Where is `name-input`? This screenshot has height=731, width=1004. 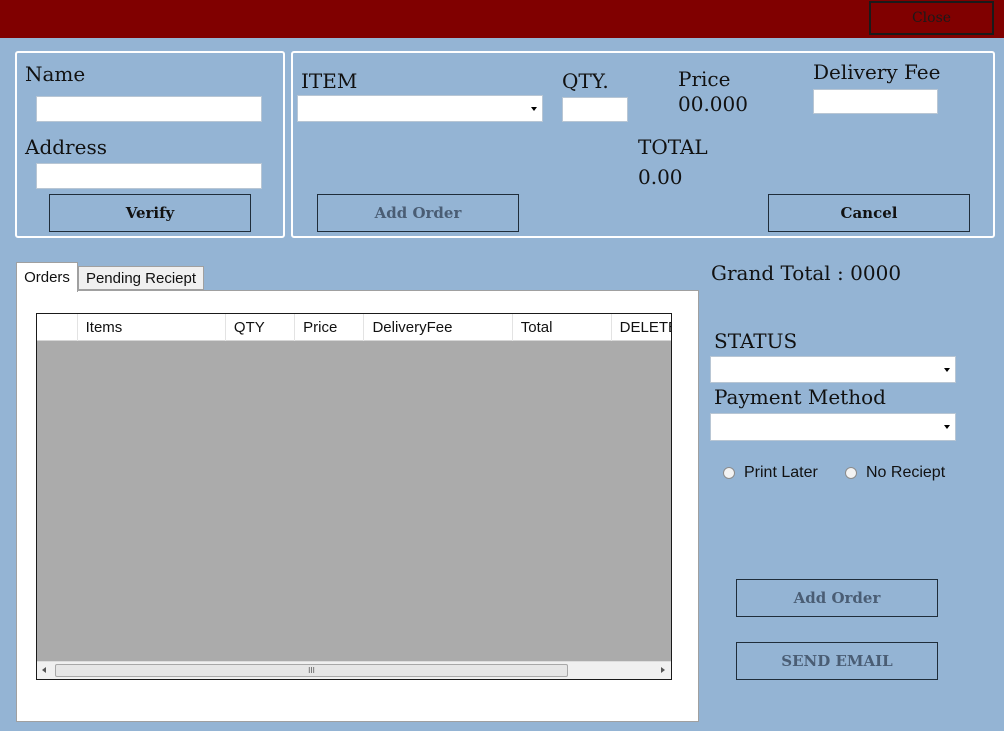 name-input is located at coordinates (149, 109).